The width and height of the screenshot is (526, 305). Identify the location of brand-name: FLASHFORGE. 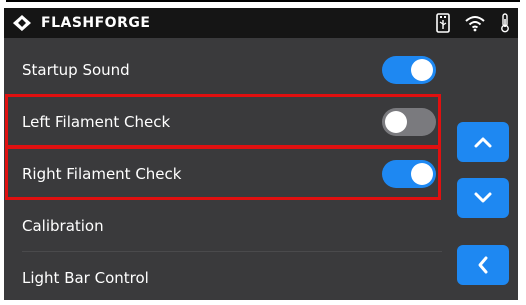
(96, 23).